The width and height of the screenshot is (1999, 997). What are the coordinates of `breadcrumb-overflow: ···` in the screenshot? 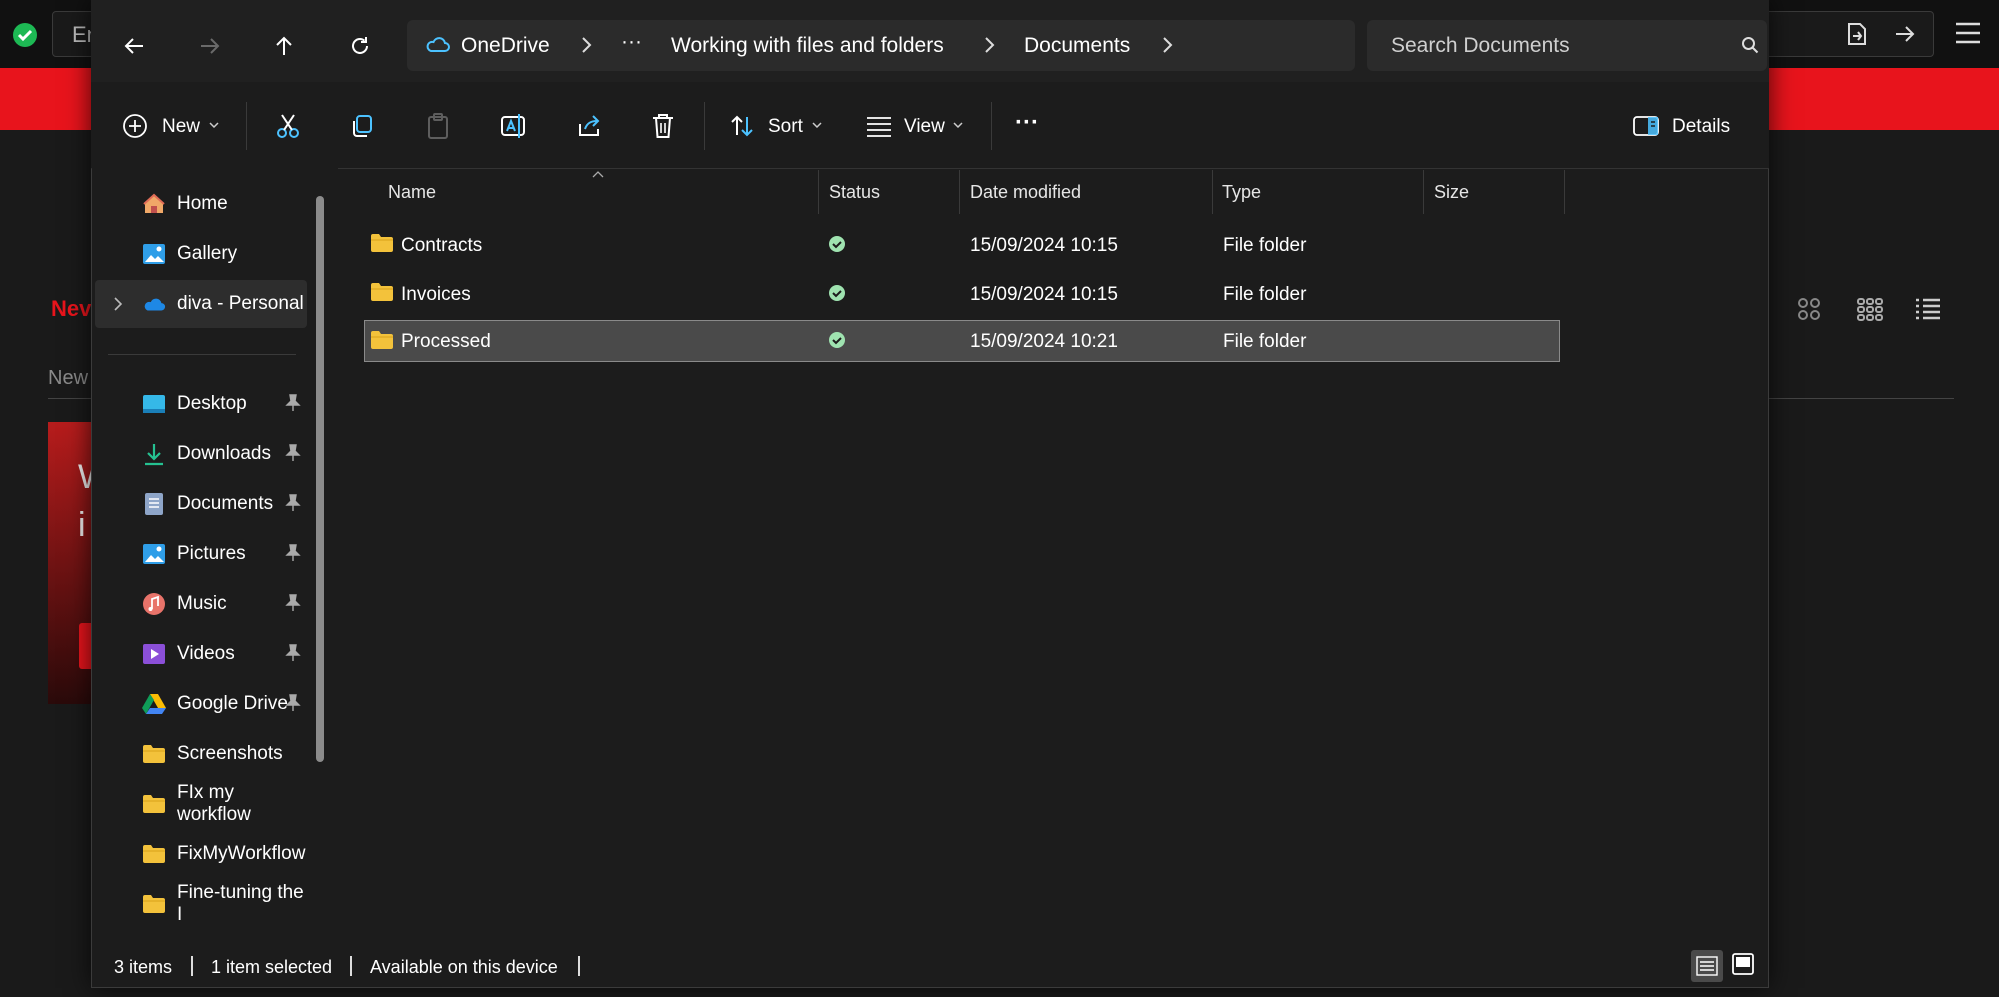 It's located at (631, 42).